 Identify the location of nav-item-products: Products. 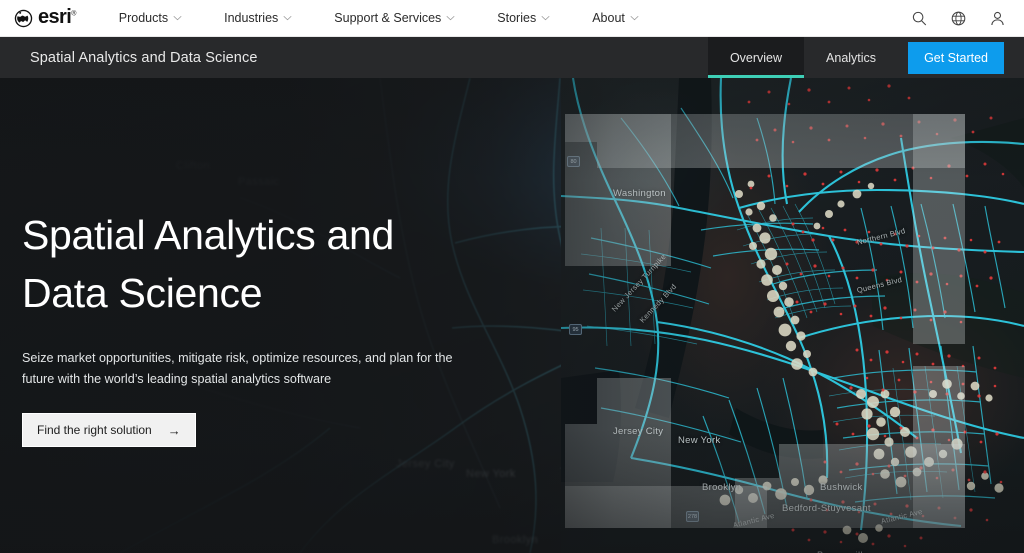
(150, 18).